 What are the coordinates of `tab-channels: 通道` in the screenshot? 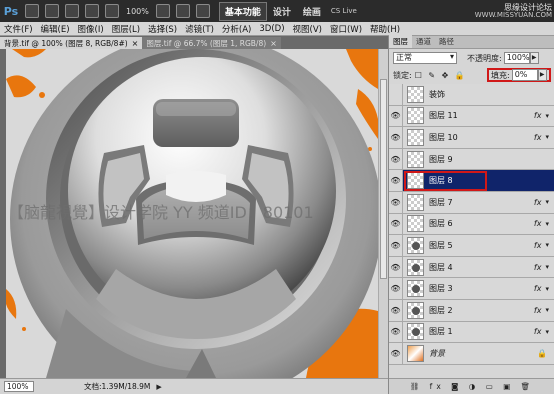 It's located at (423, 41).